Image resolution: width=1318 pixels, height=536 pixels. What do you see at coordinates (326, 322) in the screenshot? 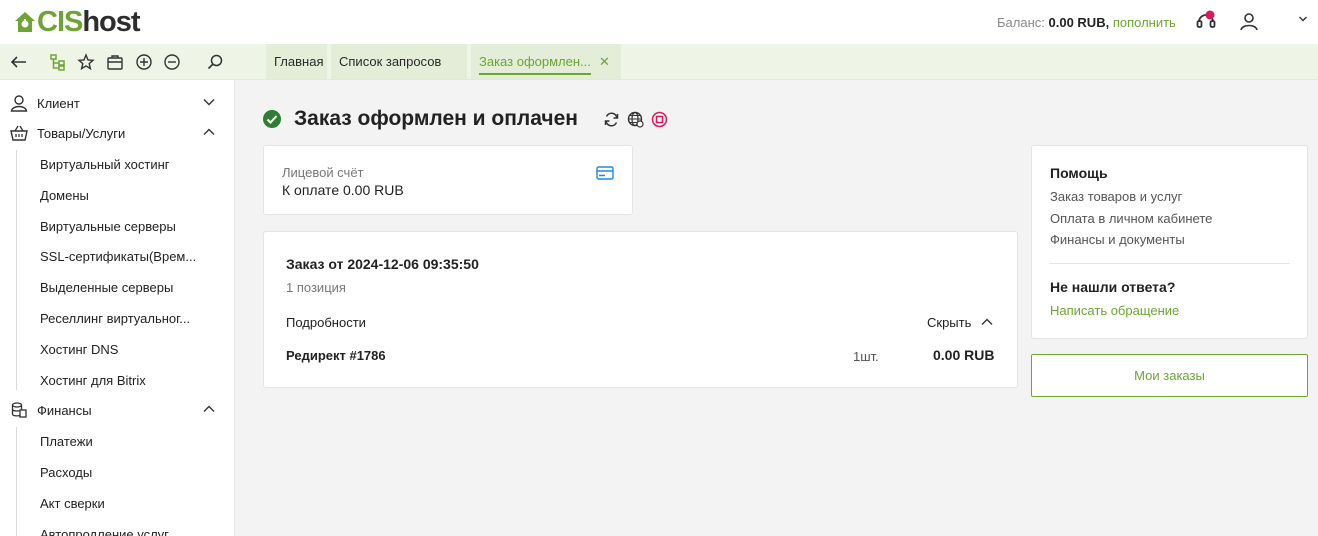
I see `details-label: Подробности` at bounding box center [326, 322].